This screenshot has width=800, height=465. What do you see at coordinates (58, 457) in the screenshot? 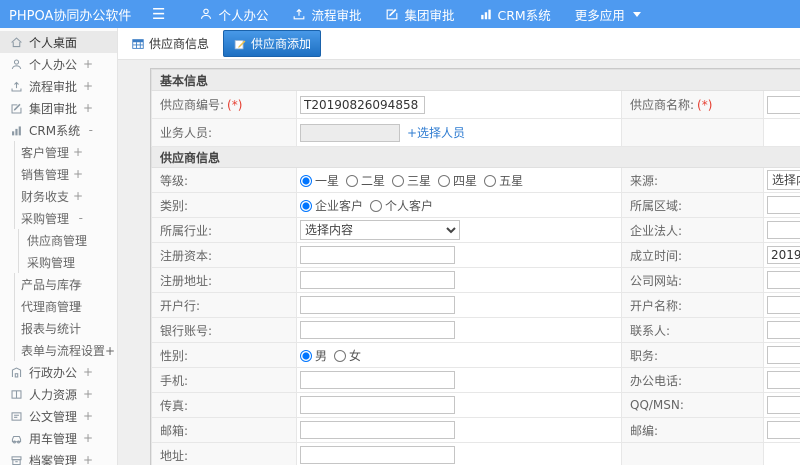
I see `sidebar-item-archive-mgmt: 档案管理 +` at bounding box center [58, 457].